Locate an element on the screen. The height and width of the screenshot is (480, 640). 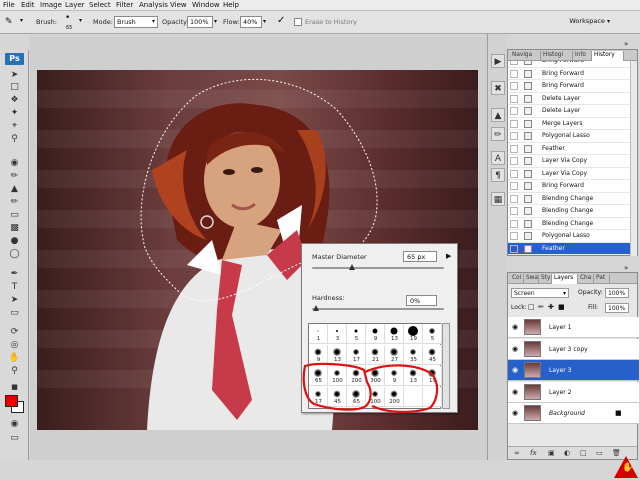
eraser-tool-icon: ✎ is located at coordinates (9, 22).